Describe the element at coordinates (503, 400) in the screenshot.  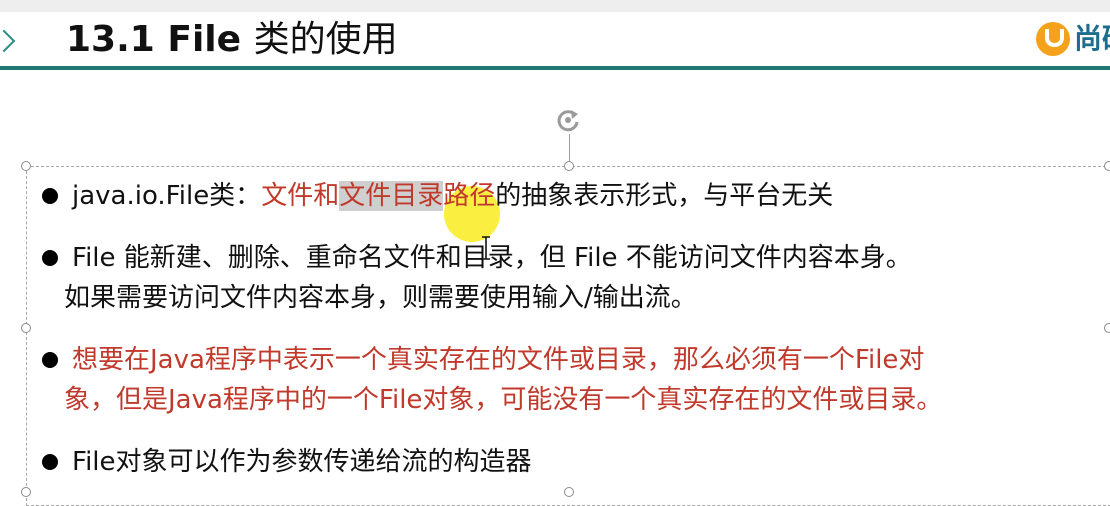
I see `bullet-line-2: 象，但是Java程序中的一个File对象，可能没有一个真实存在的文件或目录。` at that location.